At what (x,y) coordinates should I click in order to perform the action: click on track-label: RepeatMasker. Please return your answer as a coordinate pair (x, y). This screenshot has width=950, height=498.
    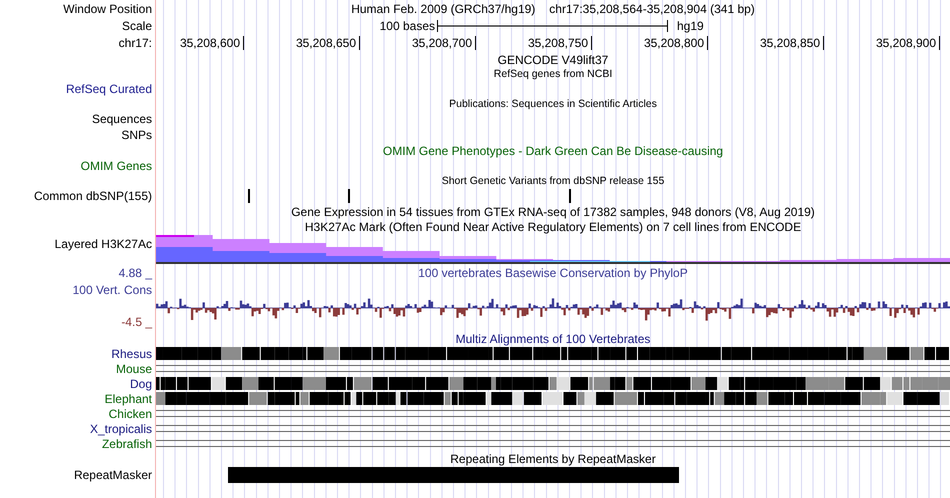
    Looking at the image, I should click on (113, 475).